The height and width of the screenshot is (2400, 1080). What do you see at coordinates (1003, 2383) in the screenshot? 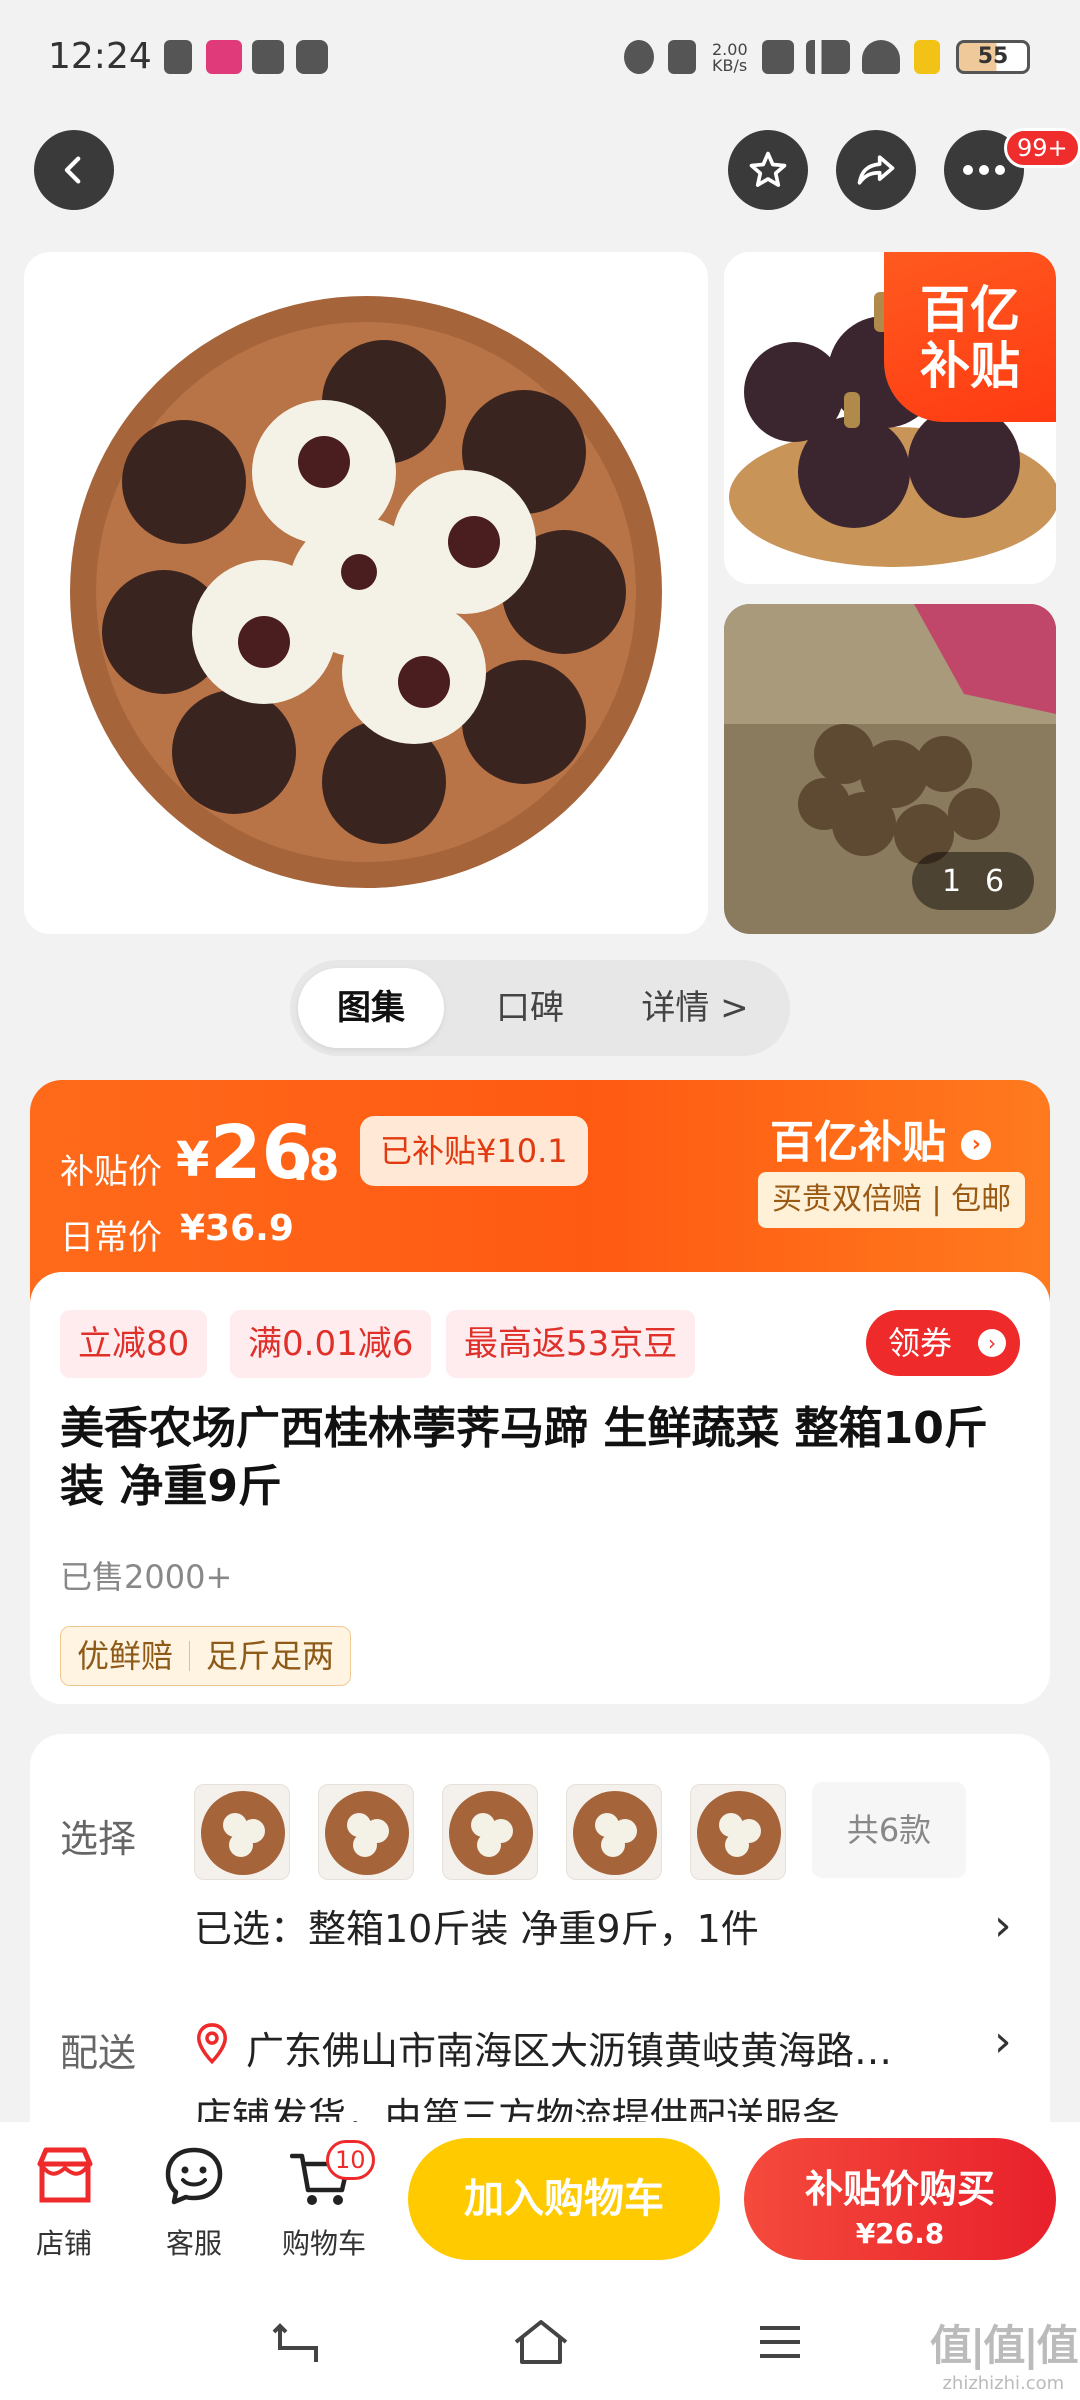
I see `watermark-line2: zhizhizhi.com` at bounding box center [1003, 2383].